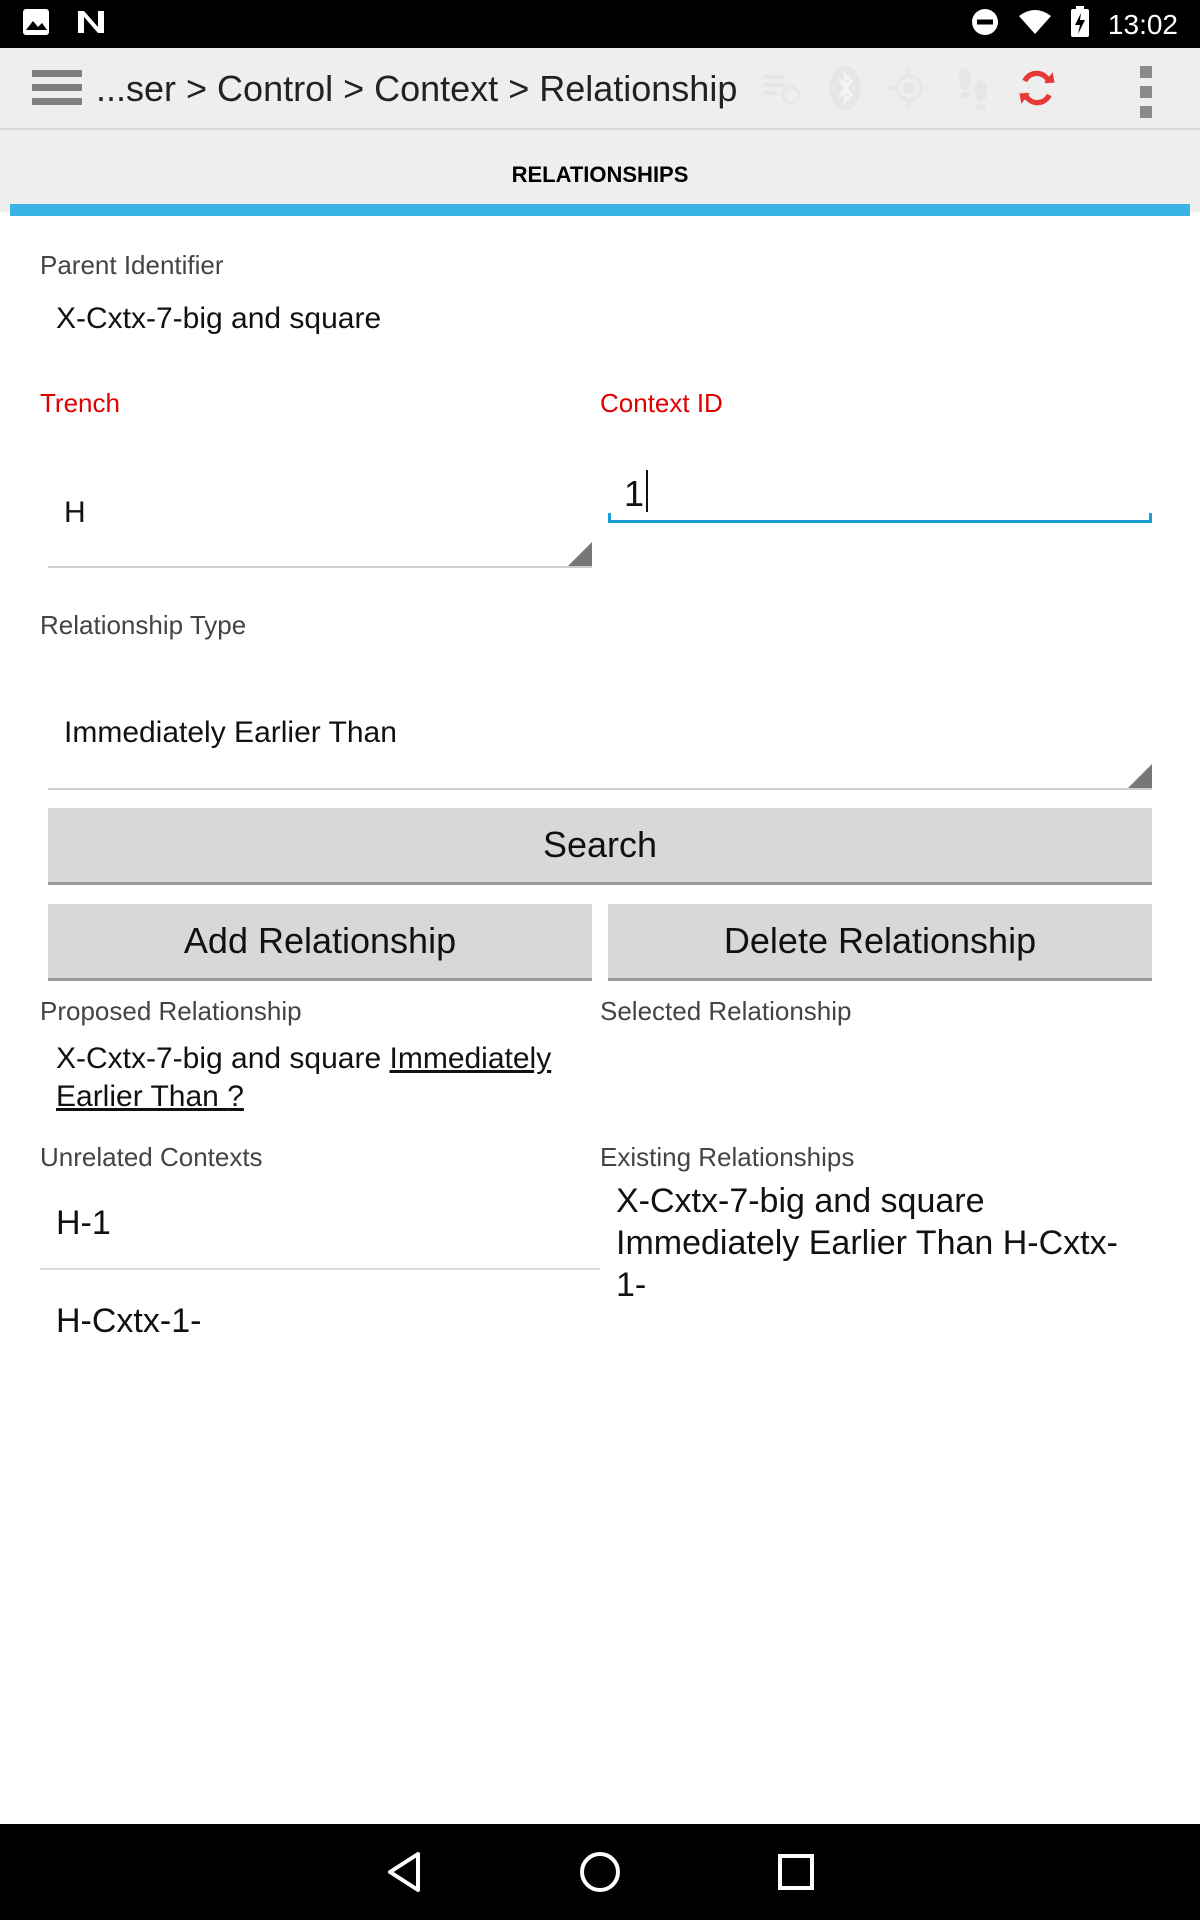 The image size is (1200, 1920). What do you see at coordinates (634, 493) in the screenshot?
I see `context-id-value: 1` at bounding box center [634, 493].